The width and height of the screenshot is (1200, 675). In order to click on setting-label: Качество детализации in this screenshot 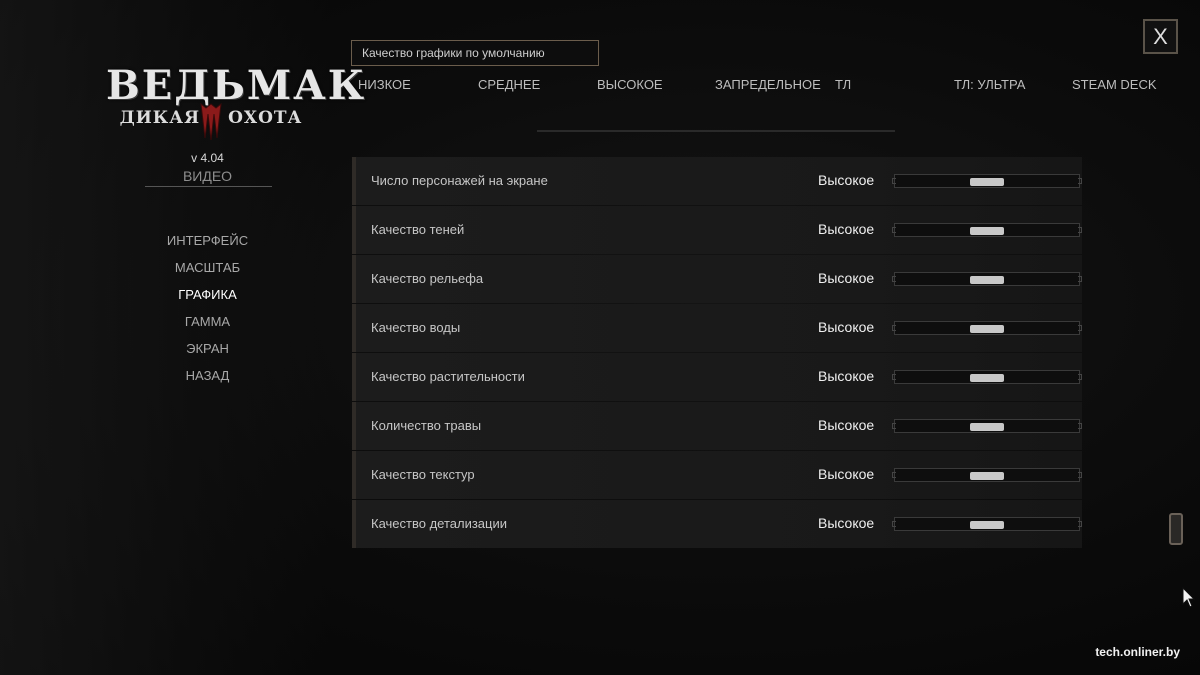, I will do `click(439, 523)`.